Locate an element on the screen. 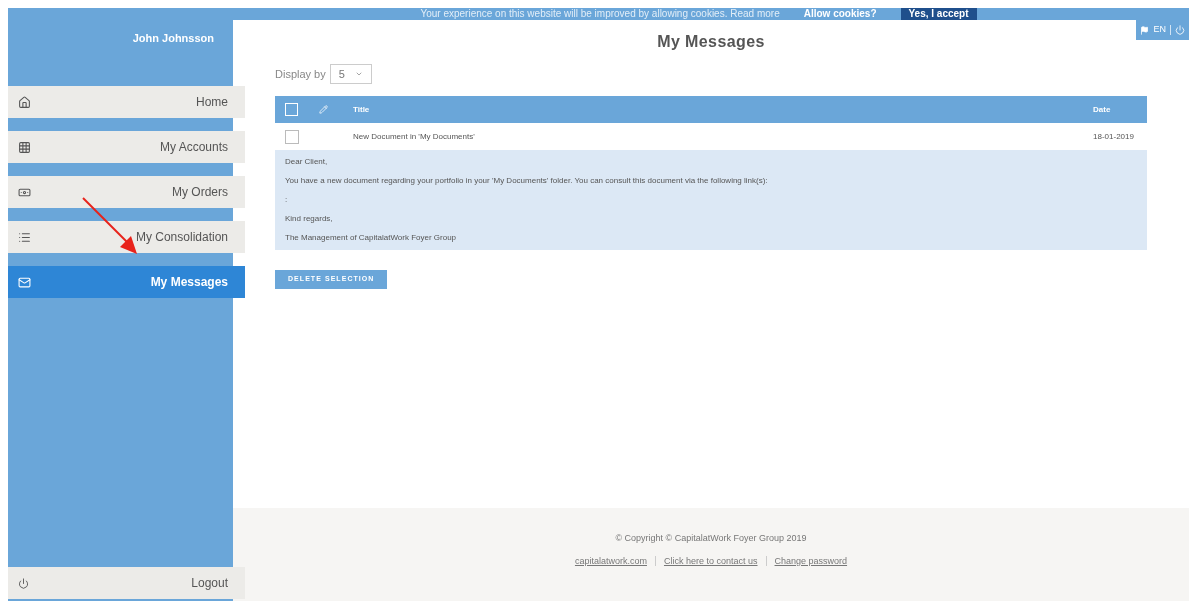  user-name: John Johnsson is located at coordinates (173, 38).